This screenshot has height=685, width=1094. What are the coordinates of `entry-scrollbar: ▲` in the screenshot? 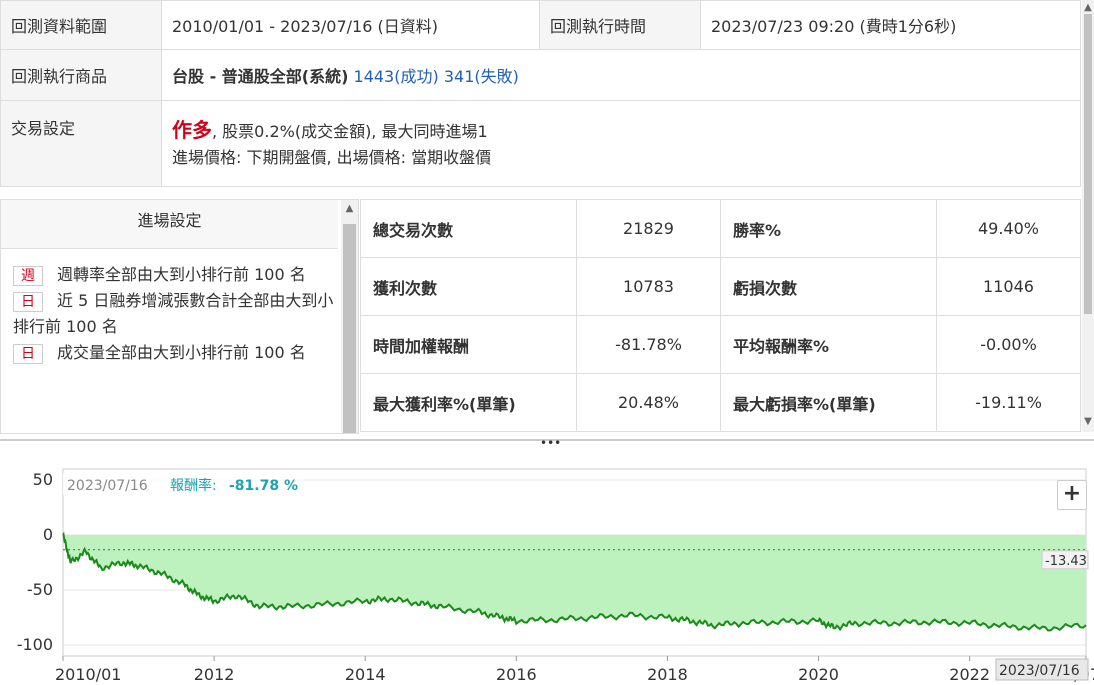 It's located at (349, 316).